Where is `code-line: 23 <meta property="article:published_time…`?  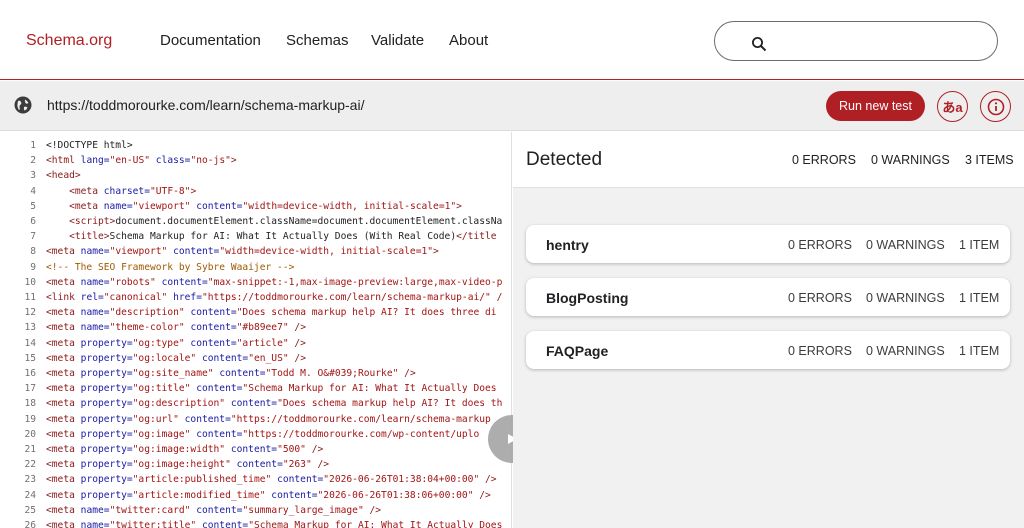 code-line: 23 <meta property="article:published_time… is located at coordinates (255, 479).